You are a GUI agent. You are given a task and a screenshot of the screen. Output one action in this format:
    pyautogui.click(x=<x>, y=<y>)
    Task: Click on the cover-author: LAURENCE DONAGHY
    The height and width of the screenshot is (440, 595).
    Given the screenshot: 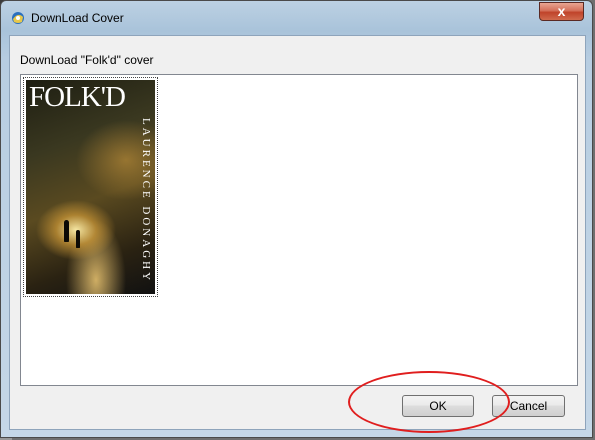 What is the action you would take?
    pyautogui.click(x=146, y=201)
    